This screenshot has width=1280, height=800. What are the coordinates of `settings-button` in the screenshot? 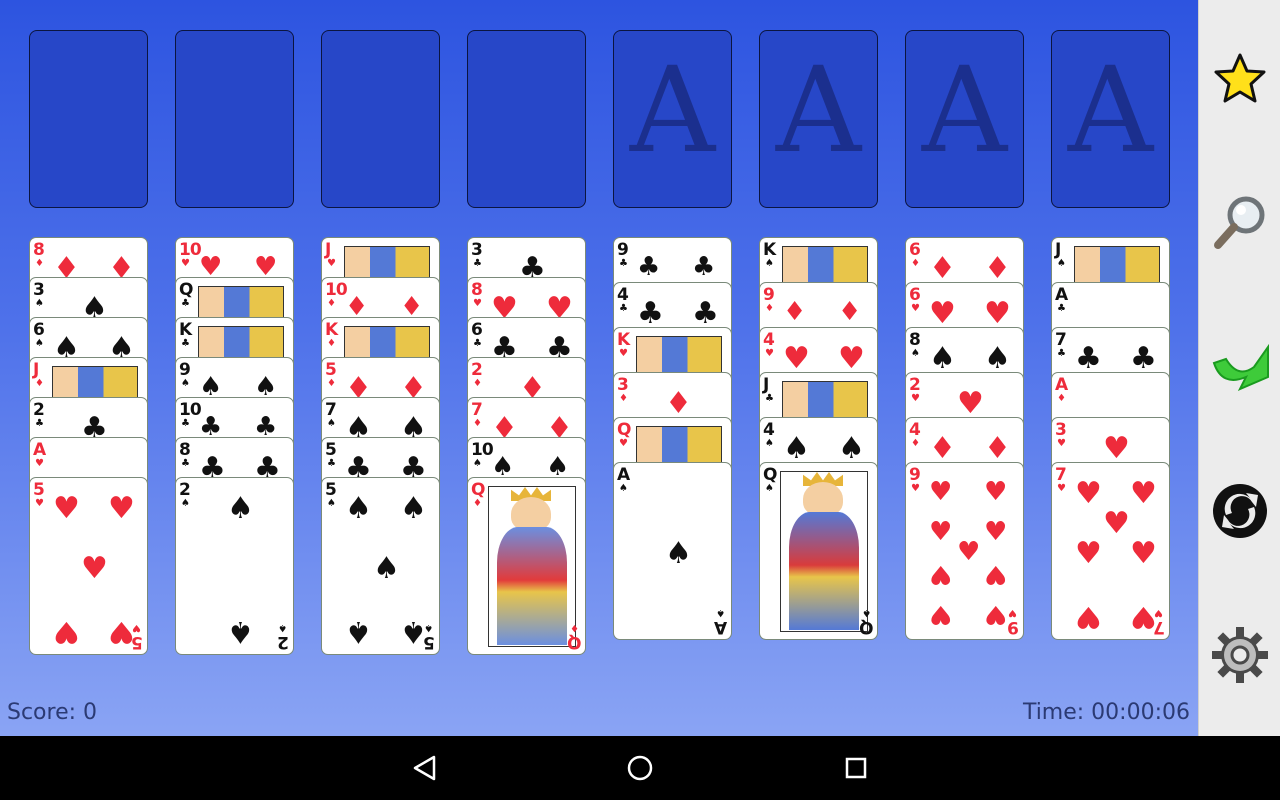 It's located at (1240, 655).